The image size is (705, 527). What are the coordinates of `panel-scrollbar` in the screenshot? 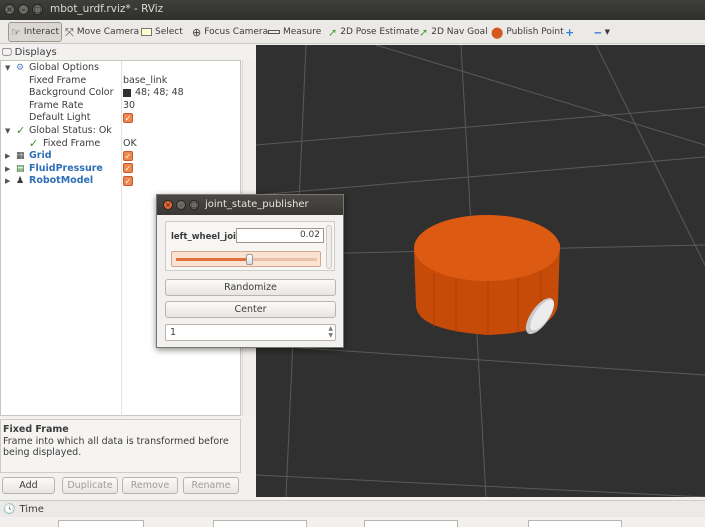 It's located at (329, 247).